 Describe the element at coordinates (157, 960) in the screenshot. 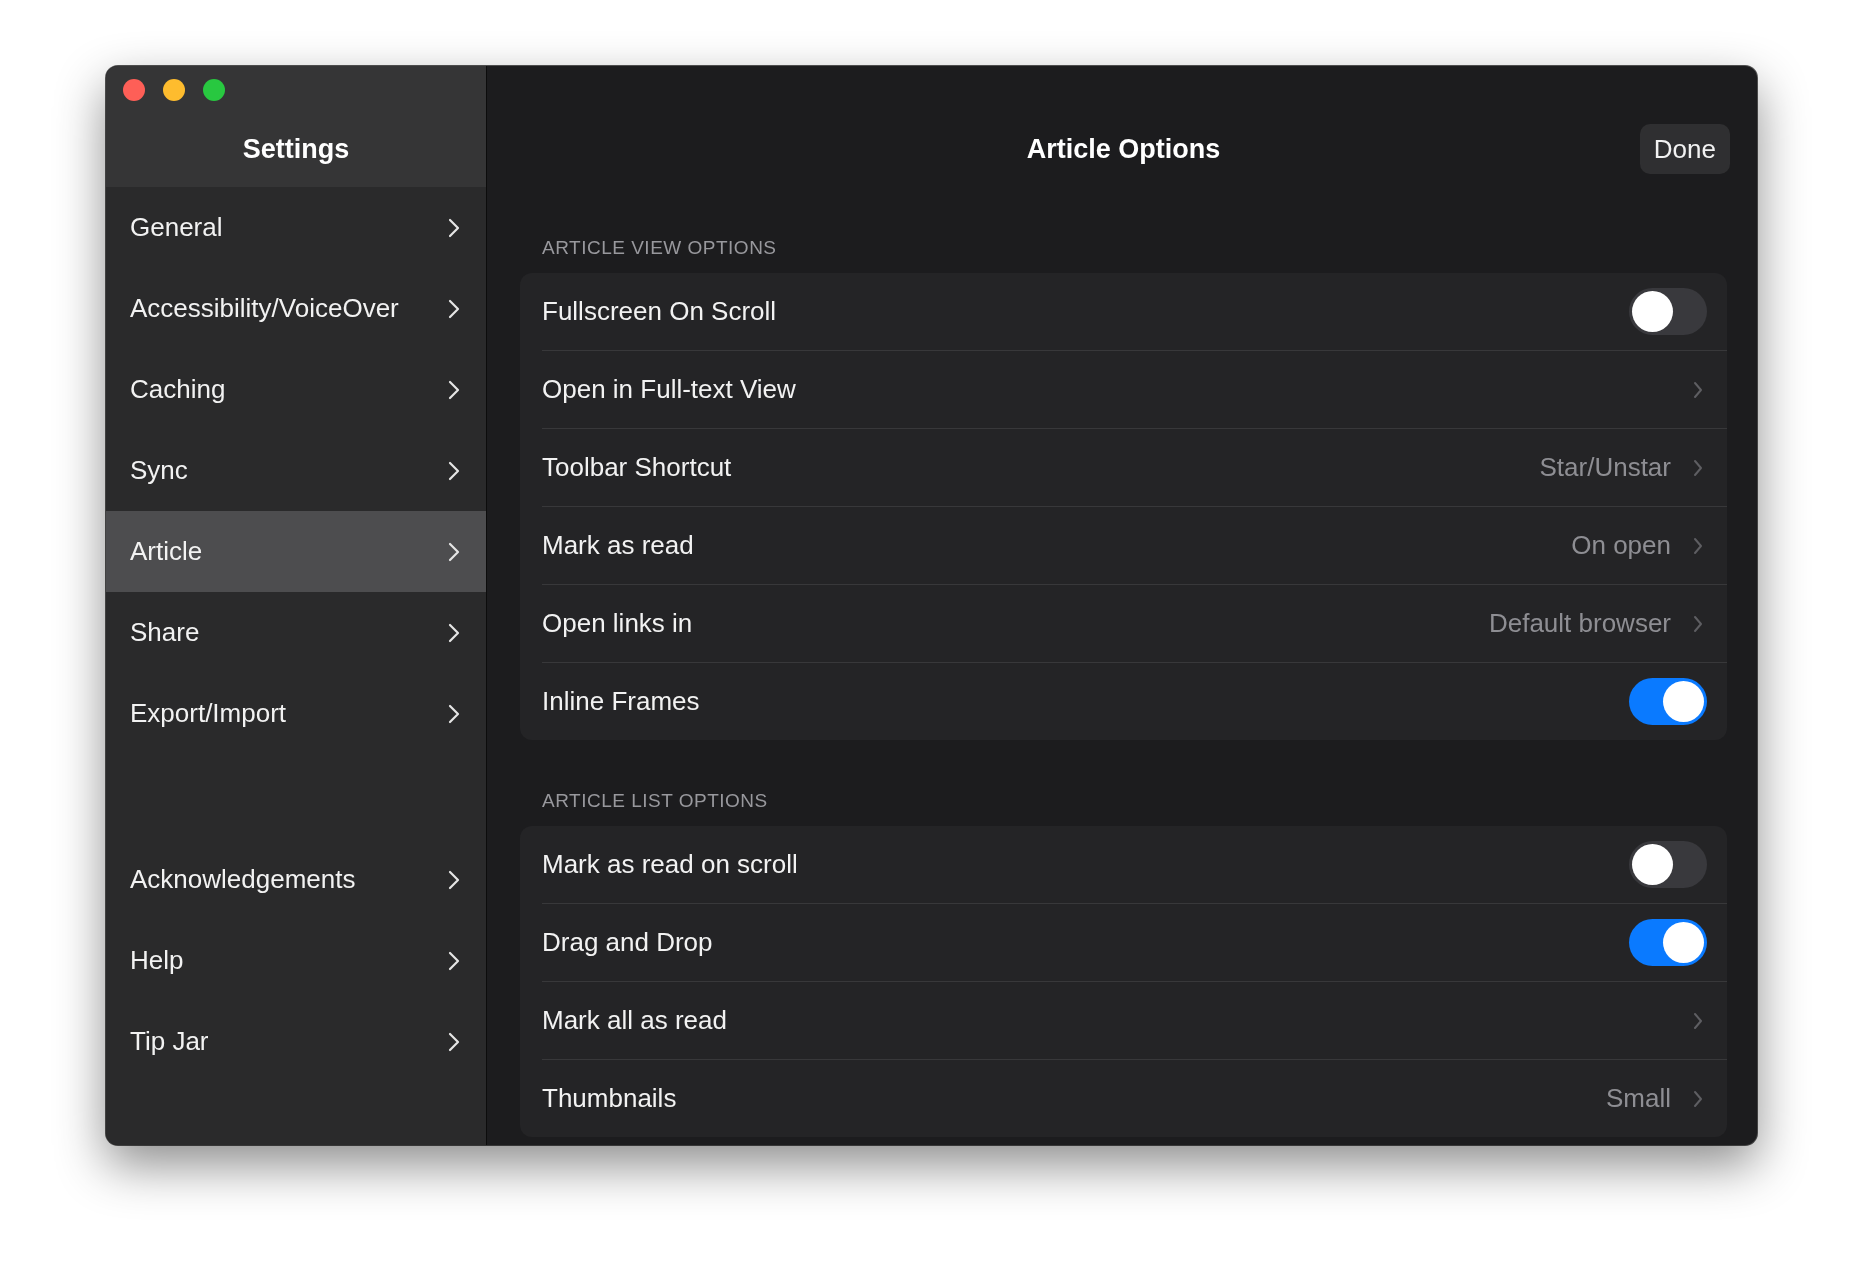

I see `sidebar-item-label: Help` at that location.